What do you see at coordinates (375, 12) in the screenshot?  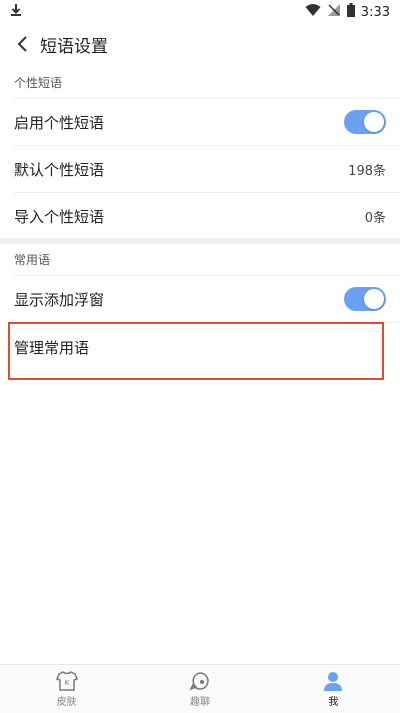 I see `status-time: 3:33` at bounding box center [375, 12].